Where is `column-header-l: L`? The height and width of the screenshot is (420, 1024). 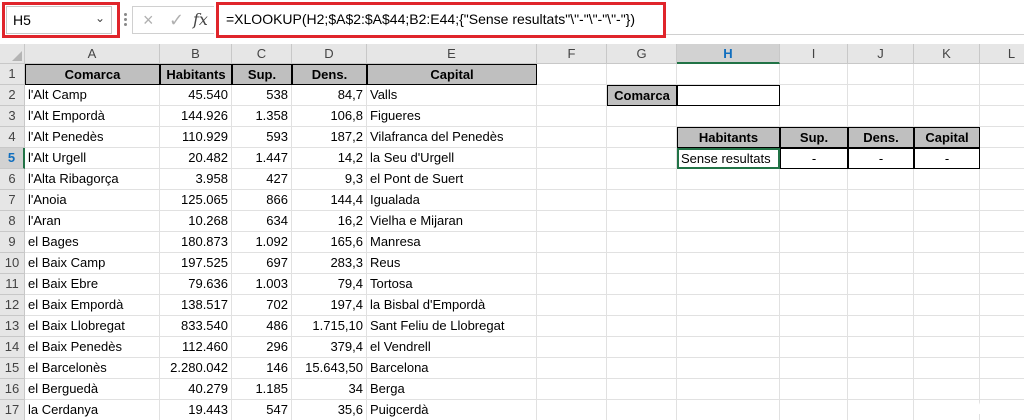
column-header-l: L is located at coordinates (1002, 54).